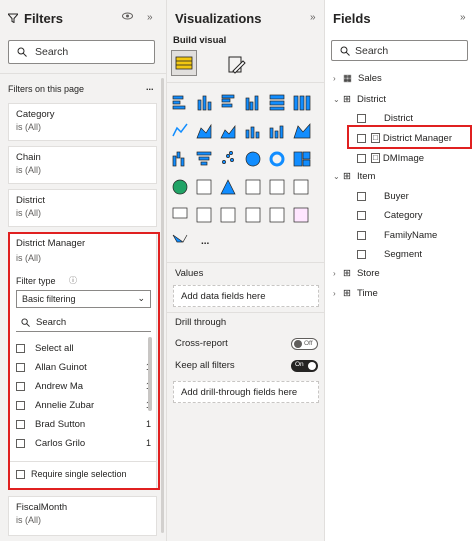 This screenshot has width=474, height=541. I want to click on matrix-icon, so click(253, 215).